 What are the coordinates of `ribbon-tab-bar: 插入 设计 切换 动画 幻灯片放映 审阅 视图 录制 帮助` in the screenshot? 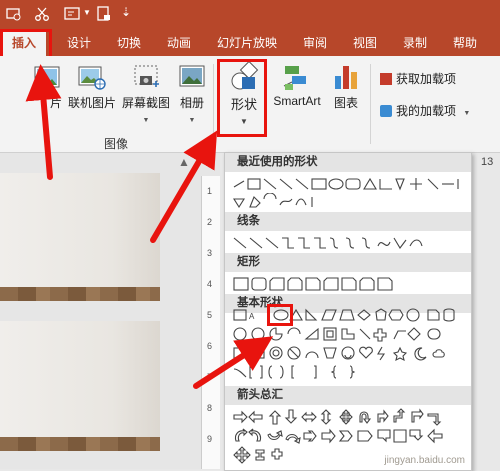 It's located at (250, 43).